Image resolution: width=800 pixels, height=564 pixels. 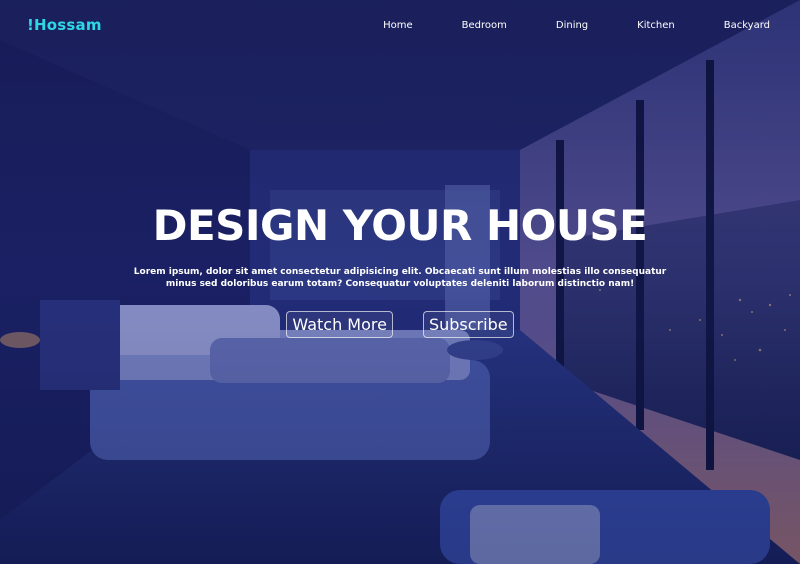 What do you see at coordinates (656, 25) in the screenshot?
I see `nav-link-kitchen: Kitchen` at bounding box center [656, 25].